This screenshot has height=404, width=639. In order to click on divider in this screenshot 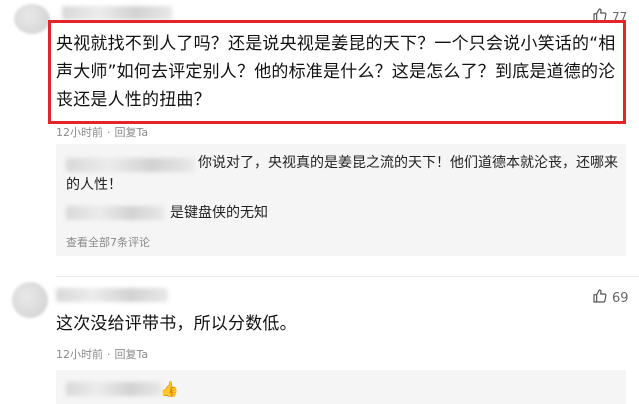, I will do `click(347, 276)`.